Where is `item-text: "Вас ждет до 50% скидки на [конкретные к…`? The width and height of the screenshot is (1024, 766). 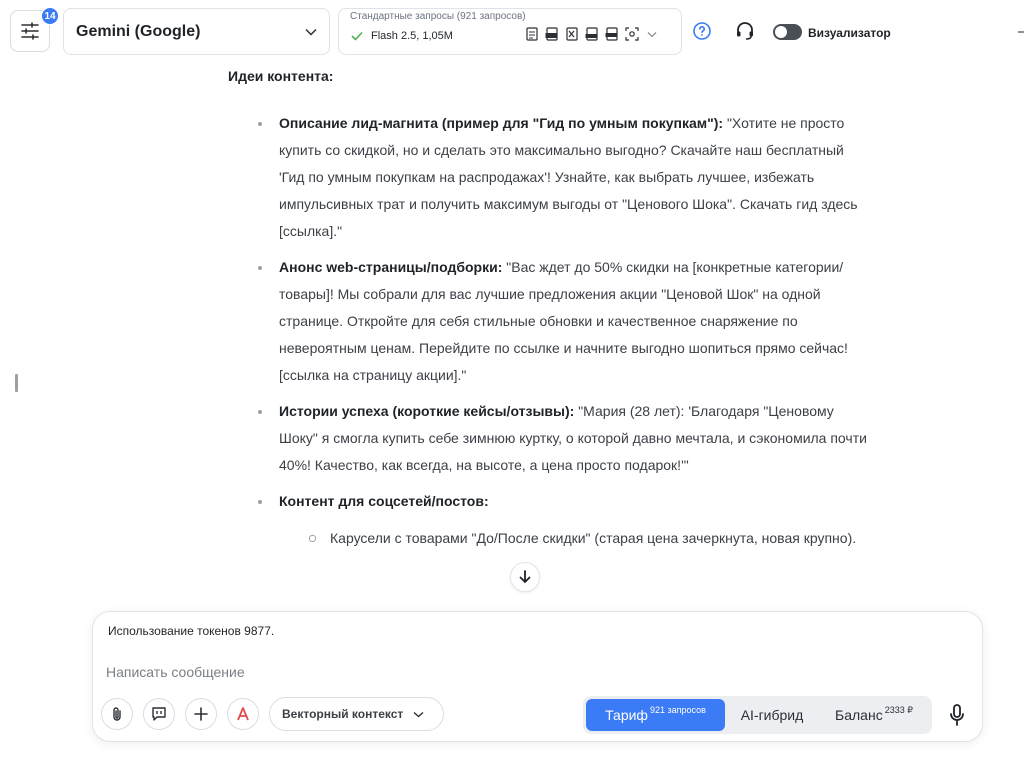 item-text: "Вас ждет до 50% скидки на [конкретные к… is located at coordinates (563, 321).